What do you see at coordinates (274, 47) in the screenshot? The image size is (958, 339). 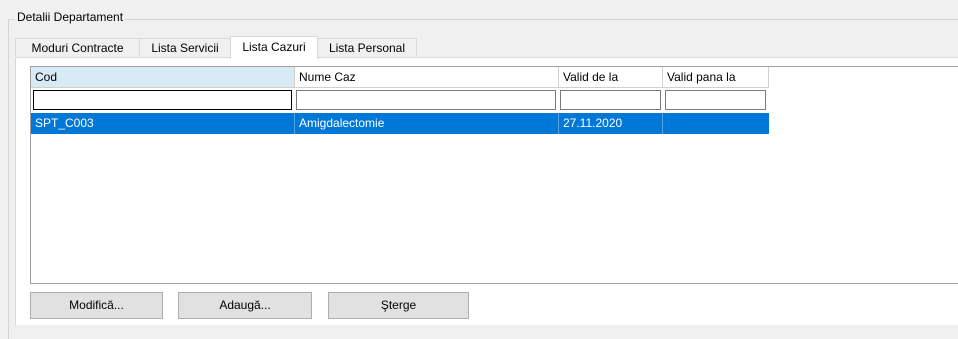 I see `tab-lista-cazuri: Lista Cazuri` at bounding box center [274, 47].